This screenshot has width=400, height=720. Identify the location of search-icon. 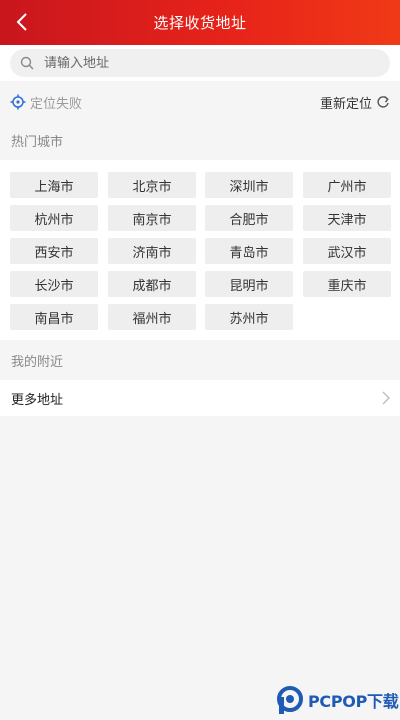
(28, 63).